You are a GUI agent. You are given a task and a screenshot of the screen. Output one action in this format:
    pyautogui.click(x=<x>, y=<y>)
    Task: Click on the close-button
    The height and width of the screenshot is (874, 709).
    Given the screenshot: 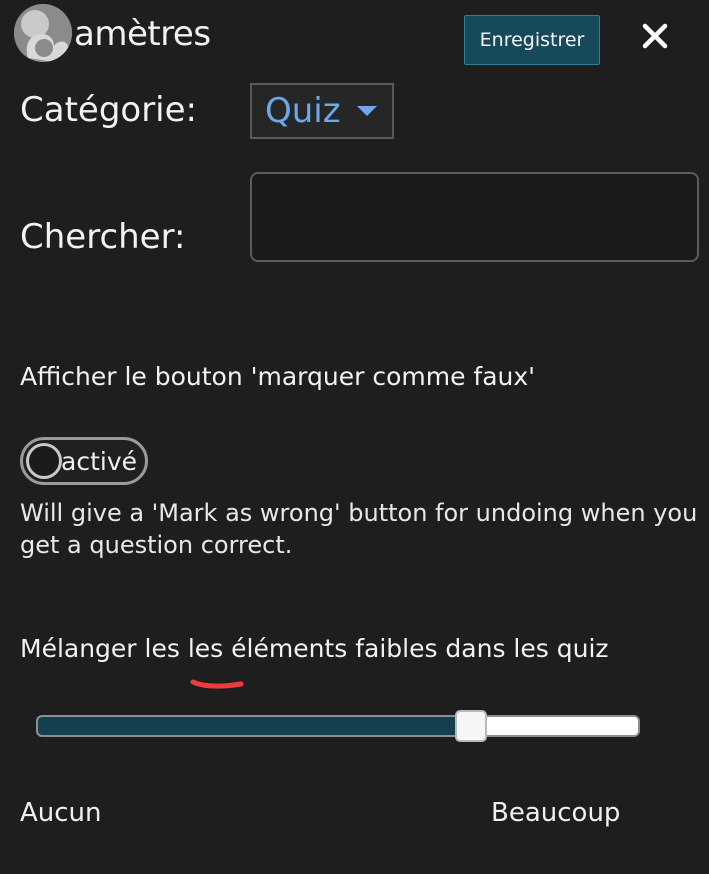 What is the action you would take?
    pyautogui.click(x=655, y=36)
    